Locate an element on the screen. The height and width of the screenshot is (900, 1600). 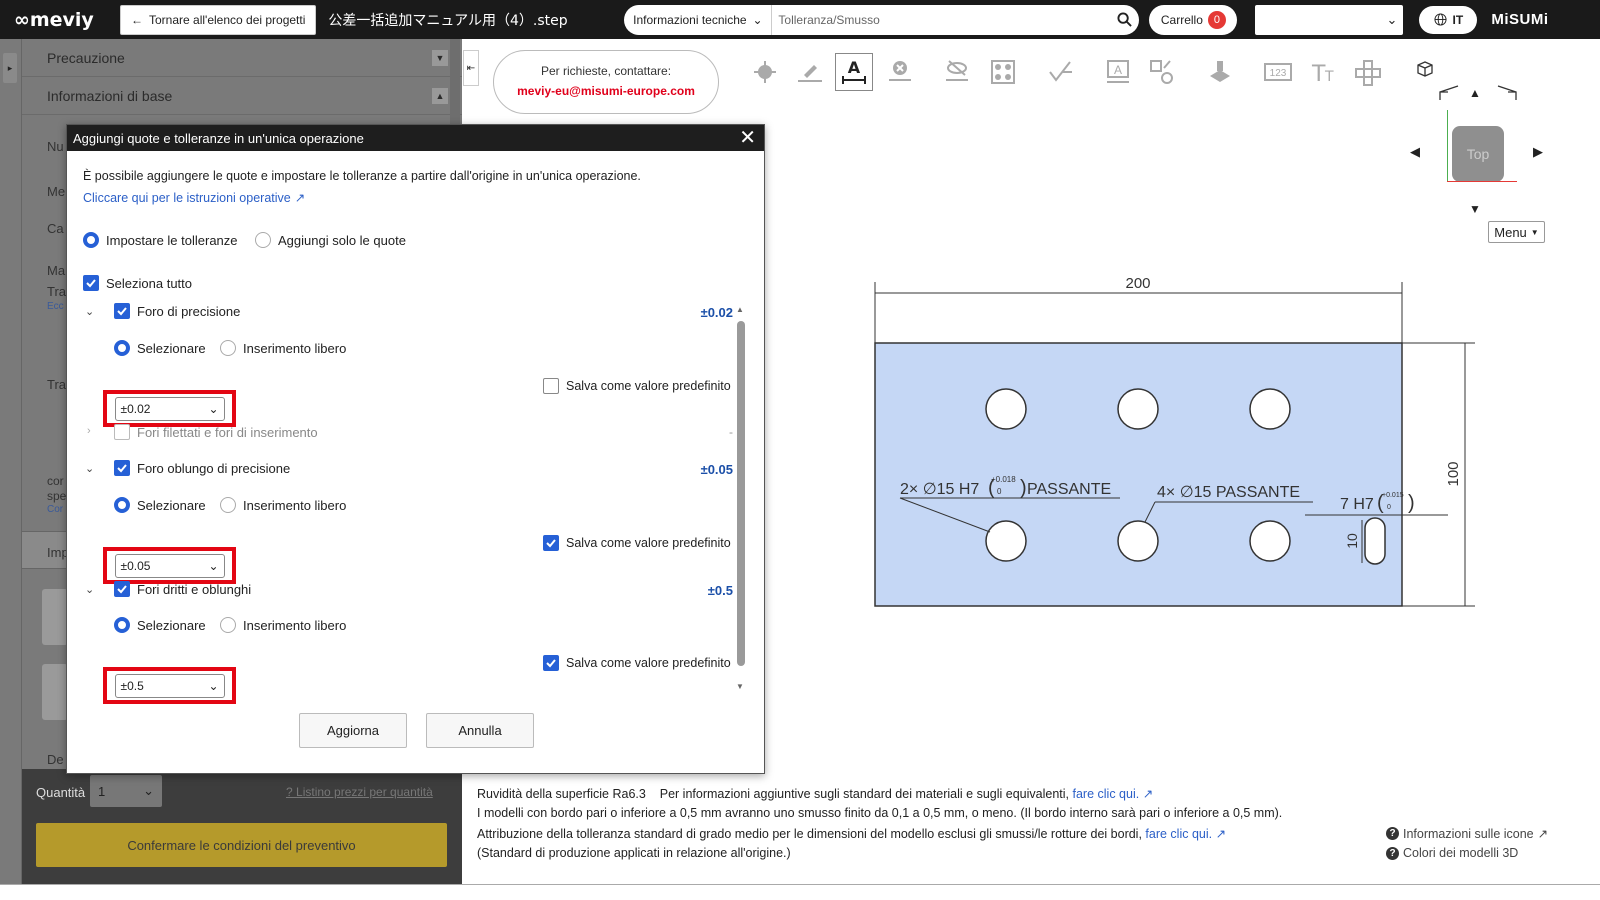
search-icon is located at coordinates (1124, 19).